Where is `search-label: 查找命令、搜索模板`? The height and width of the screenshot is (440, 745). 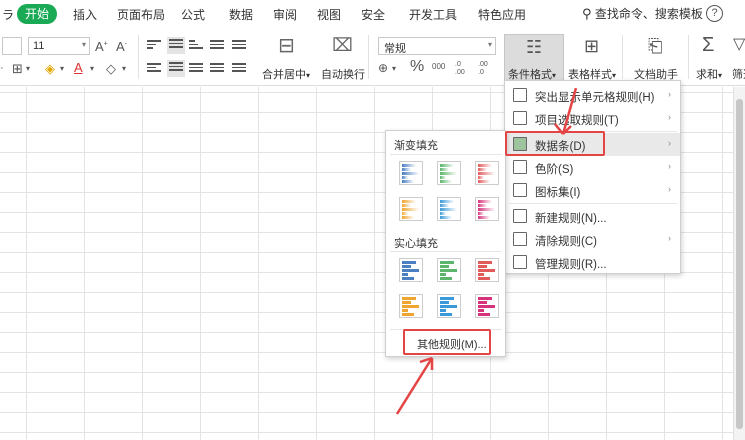
search-label: 查找命令、搜索模板 is located at coordinates (648, 14).